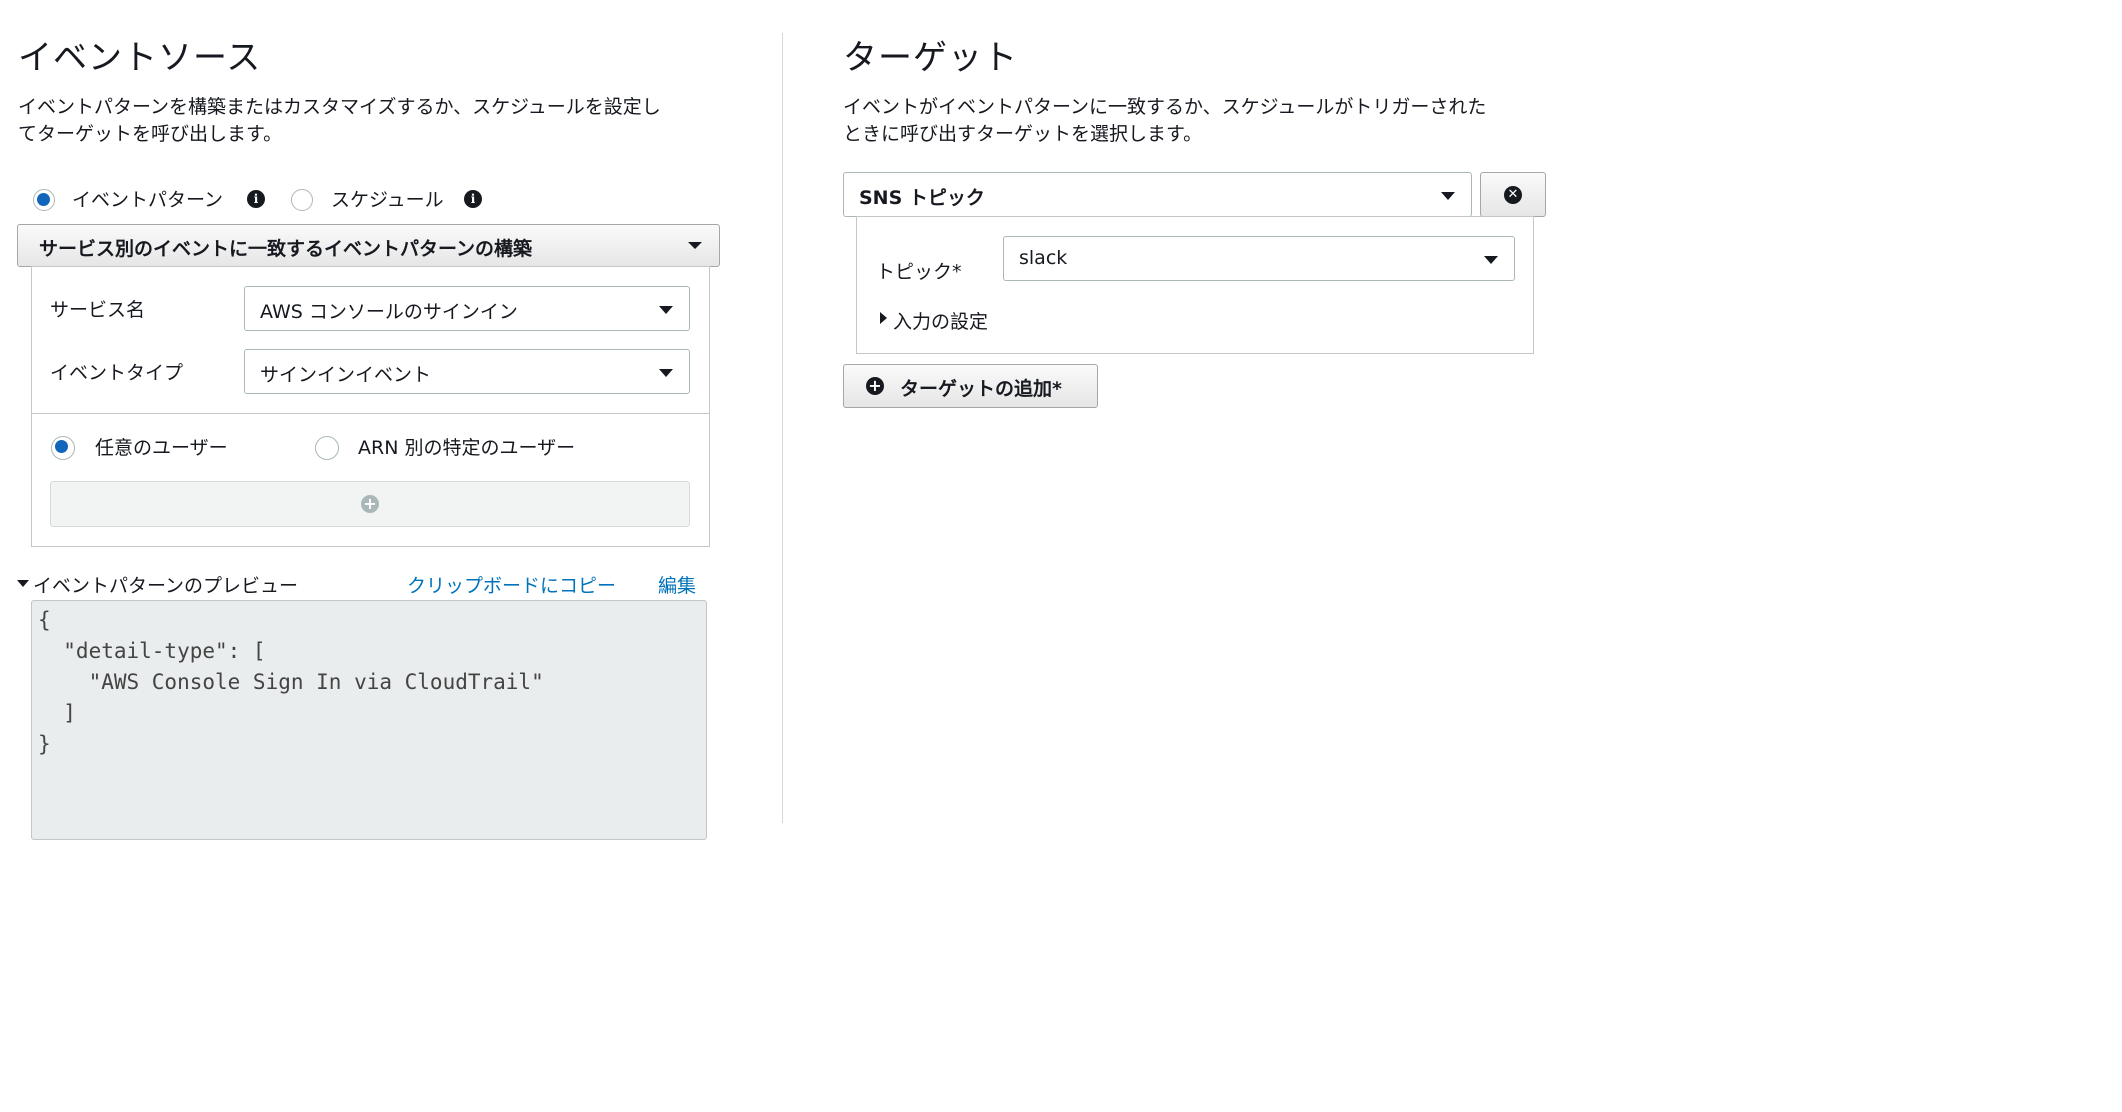  Describe the element at coordinates (511, 584) in the screenshot. I see `copy-to-clipboard-link: クリップボードにコピー` at that location.